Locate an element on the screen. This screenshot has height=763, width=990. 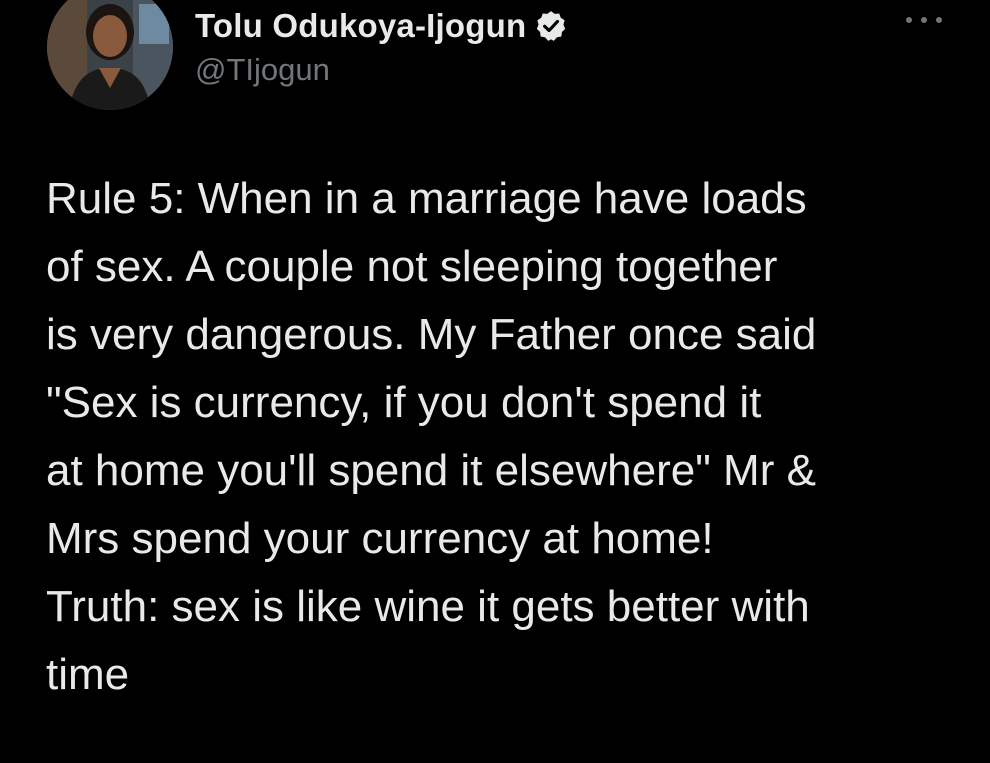
tweet-text-line: "Sex is currency, if you don't spend it is located at coordinates (404, 402).